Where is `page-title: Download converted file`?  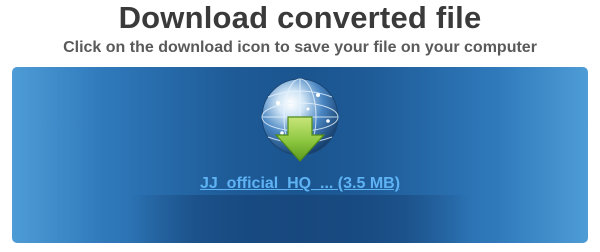 page-title: Download converted file is located at coordinates (300, 17).